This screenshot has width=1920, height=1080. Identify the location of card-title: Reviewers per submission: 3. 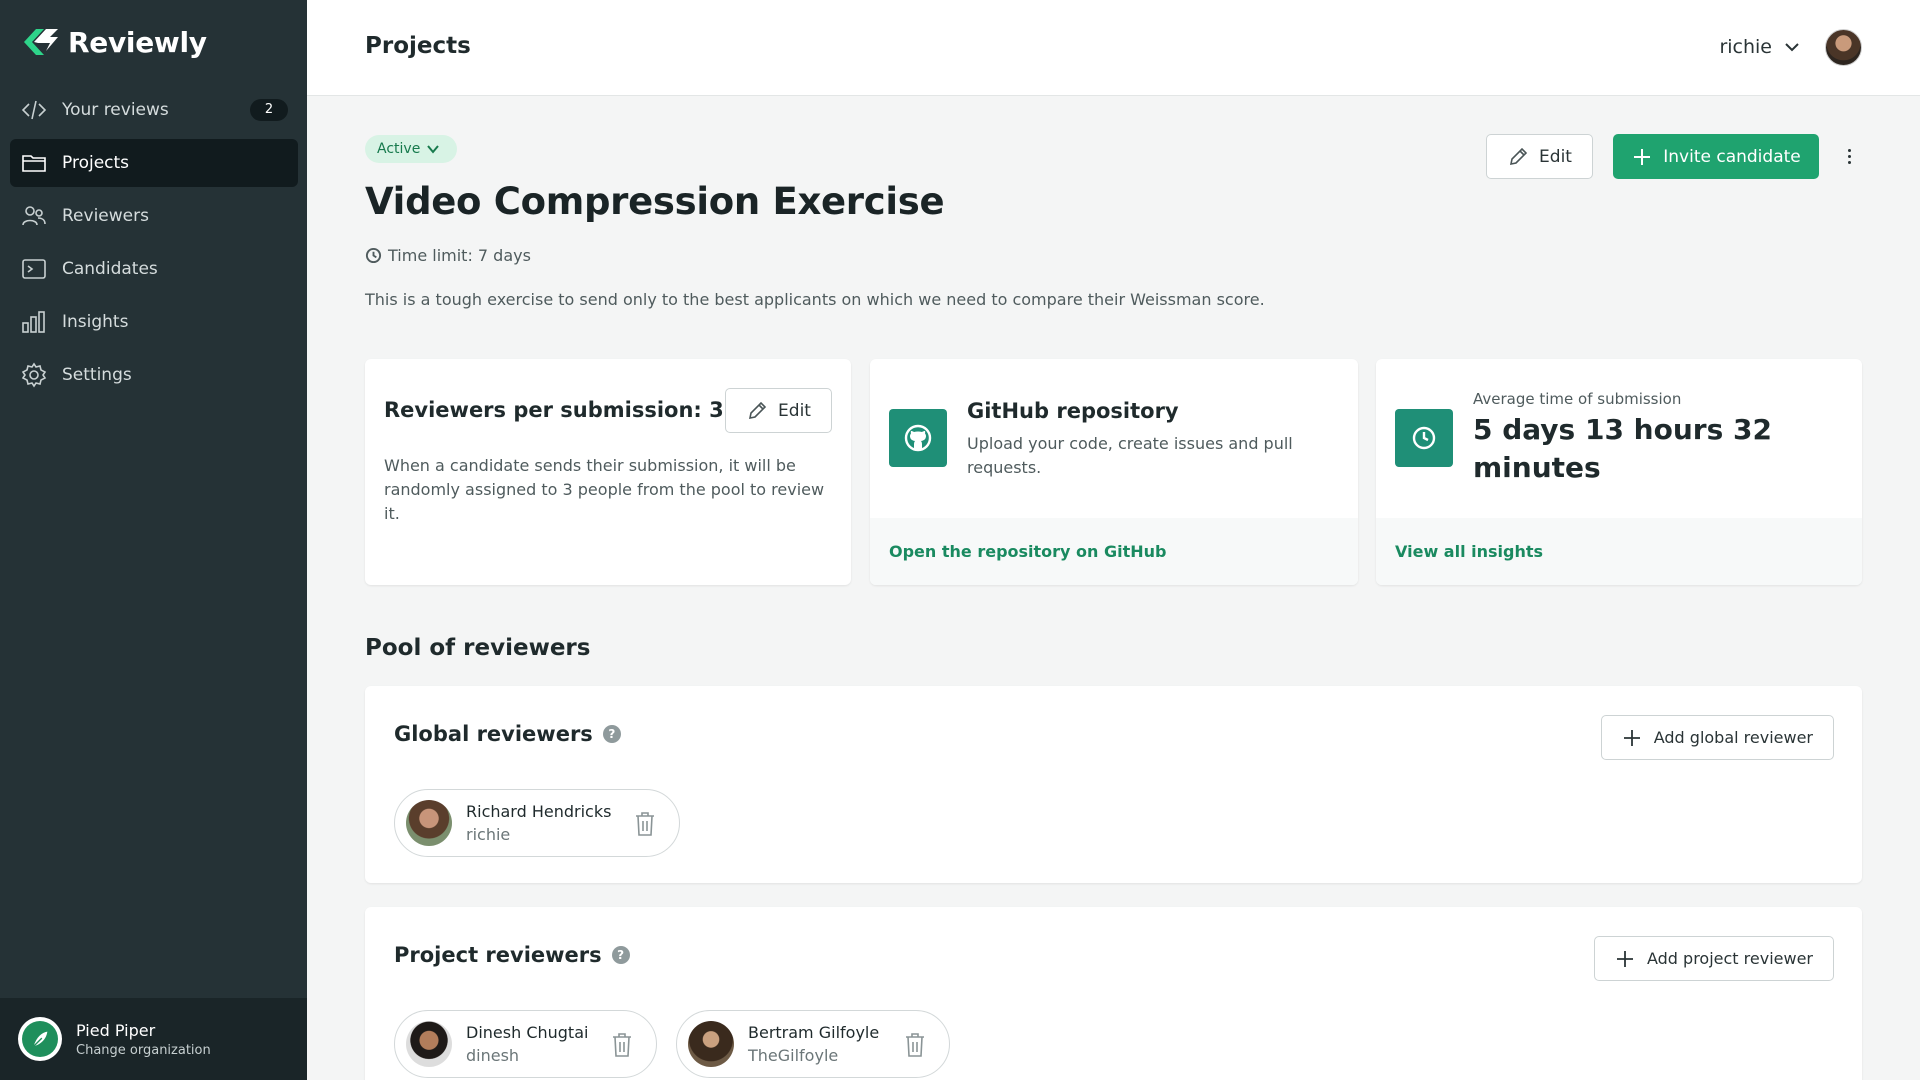
(554, 410).